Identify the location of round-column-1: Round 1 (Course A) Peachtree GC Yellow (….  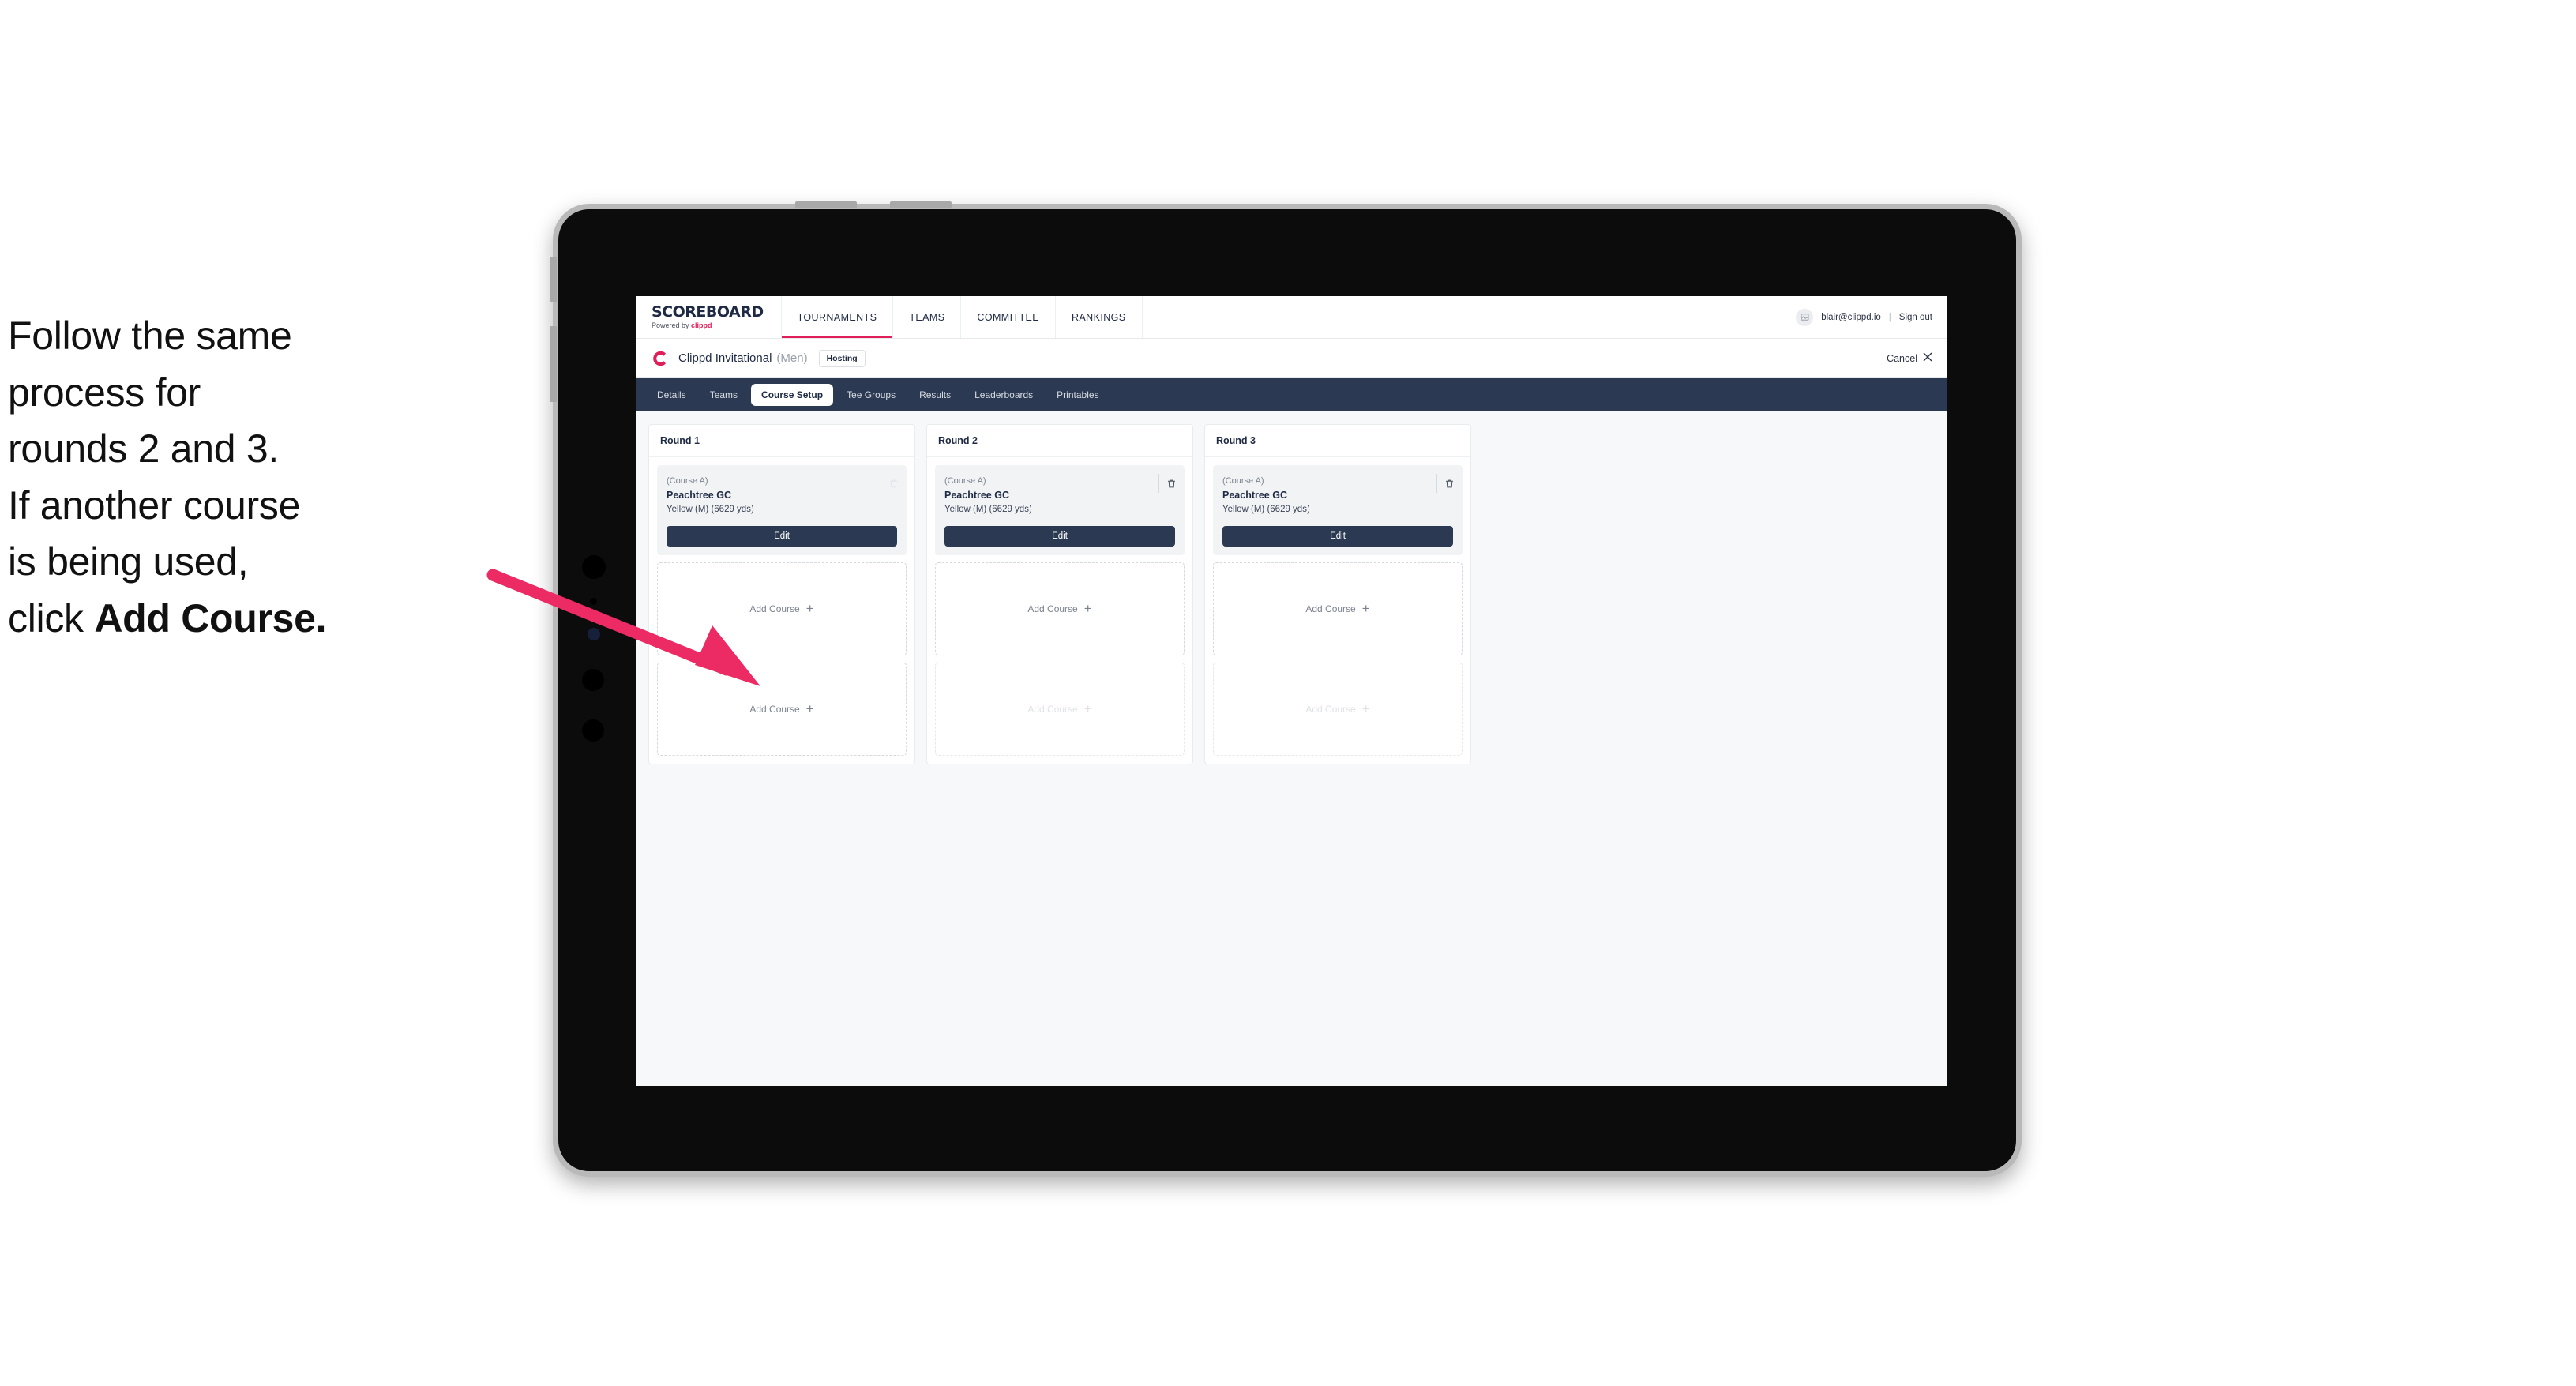
(781, 594).